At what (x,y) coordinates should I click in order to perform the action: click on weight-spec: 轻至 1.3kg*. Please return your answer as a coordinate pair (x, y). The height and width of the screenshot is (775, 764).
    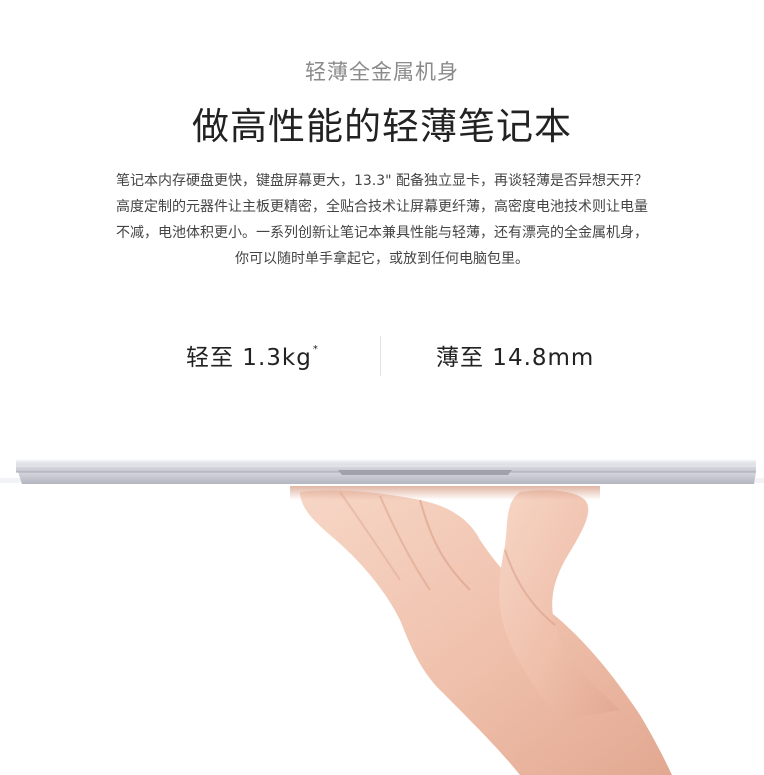
    Looking at the image, I should click on (252, 355).